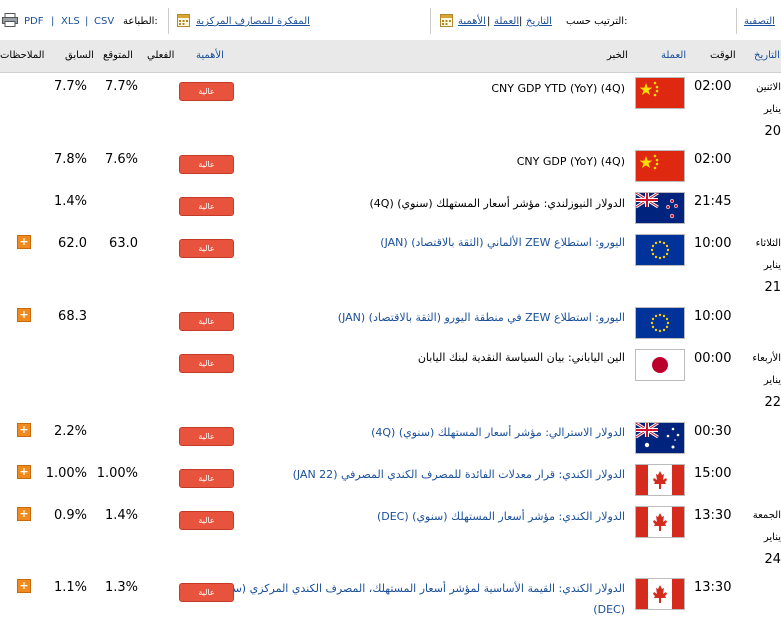 The height and width of the screenshot is (620, 781). Describe the element at coordinates (121, 515) in the screenshot. I see `forecast-value: 1.4%` at that location.